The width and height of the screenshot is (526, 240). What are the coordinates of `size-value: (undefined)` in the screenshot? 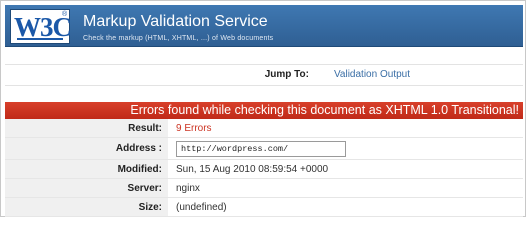 It's located at (201, 207).